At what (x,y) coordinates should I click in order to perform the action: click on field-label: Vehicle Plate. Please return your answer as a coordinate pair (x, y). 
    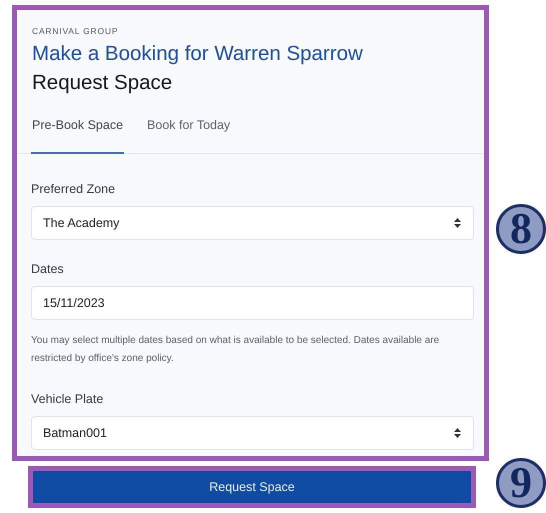
    Looking at the image, I should click on (67, 399).